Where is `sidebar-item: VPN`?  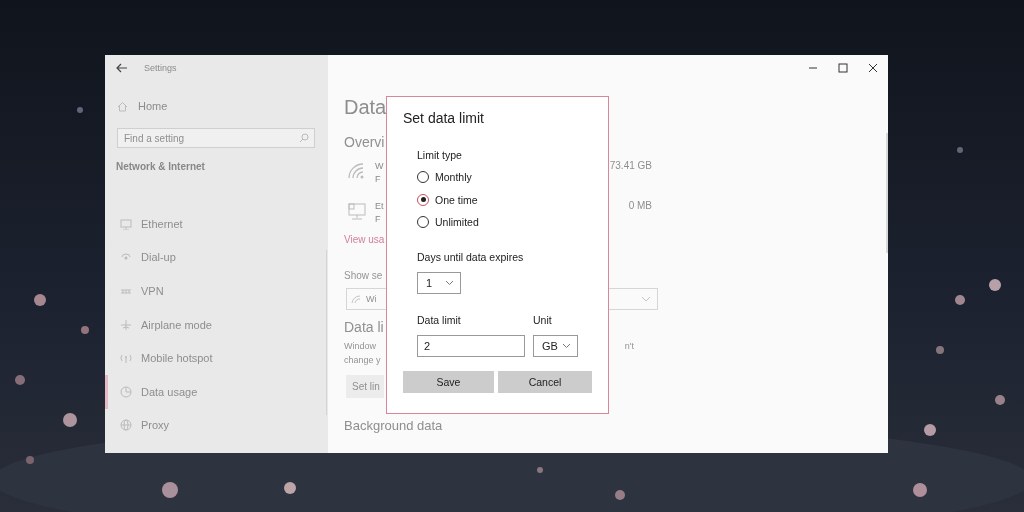
sidebar-item: VPN is located at coordinates (136, 291).